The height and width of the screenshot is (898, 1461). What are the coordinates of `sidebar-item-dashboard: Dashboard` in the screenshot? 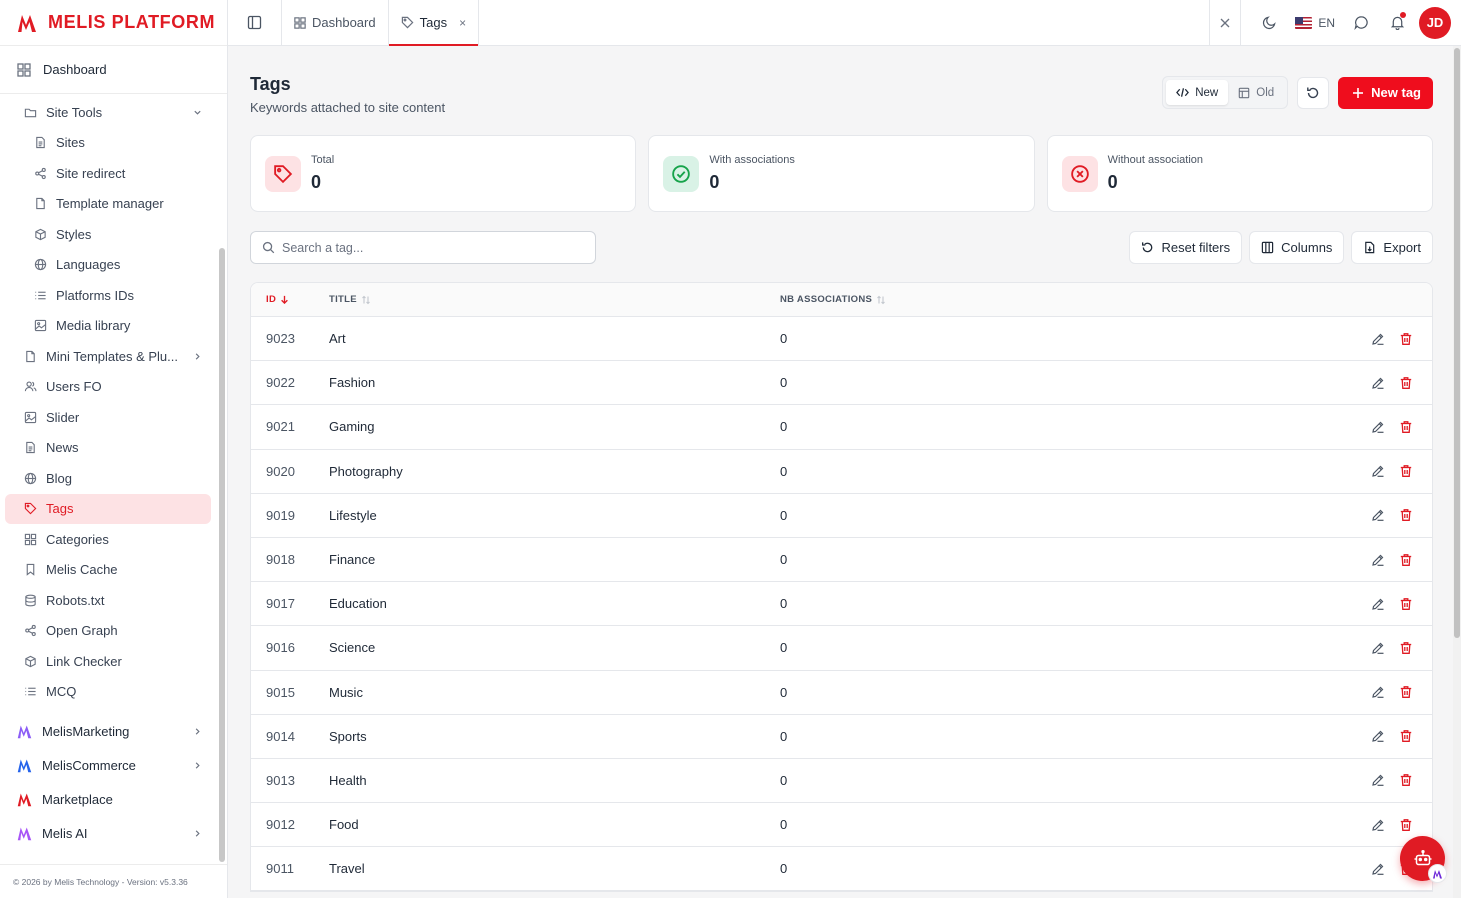 It's located at (113, 70).